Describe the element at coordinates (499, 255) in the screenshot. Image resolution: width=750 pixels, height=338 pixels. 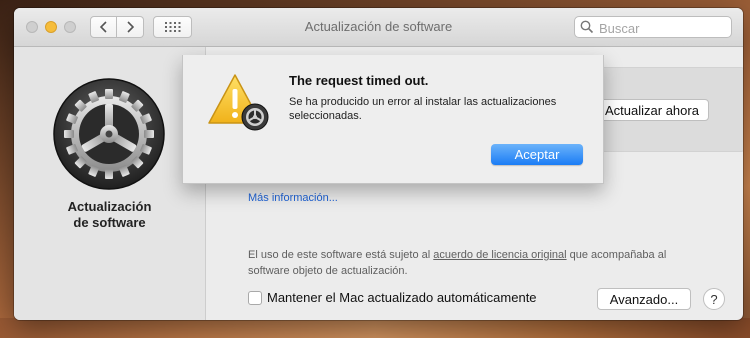
I see `license-agreement-link: acuerdo de licencia original` at that location.